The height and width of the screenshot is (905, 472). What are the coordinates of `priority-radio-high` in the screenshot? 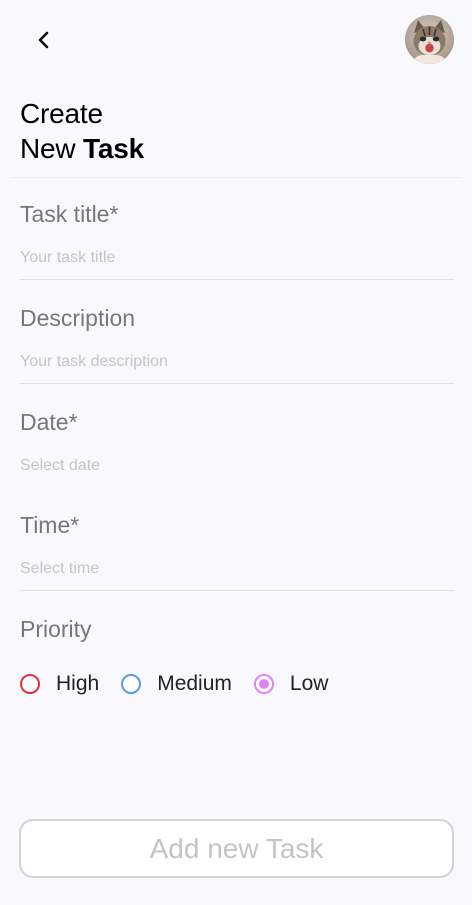 It's located at (30, 684).